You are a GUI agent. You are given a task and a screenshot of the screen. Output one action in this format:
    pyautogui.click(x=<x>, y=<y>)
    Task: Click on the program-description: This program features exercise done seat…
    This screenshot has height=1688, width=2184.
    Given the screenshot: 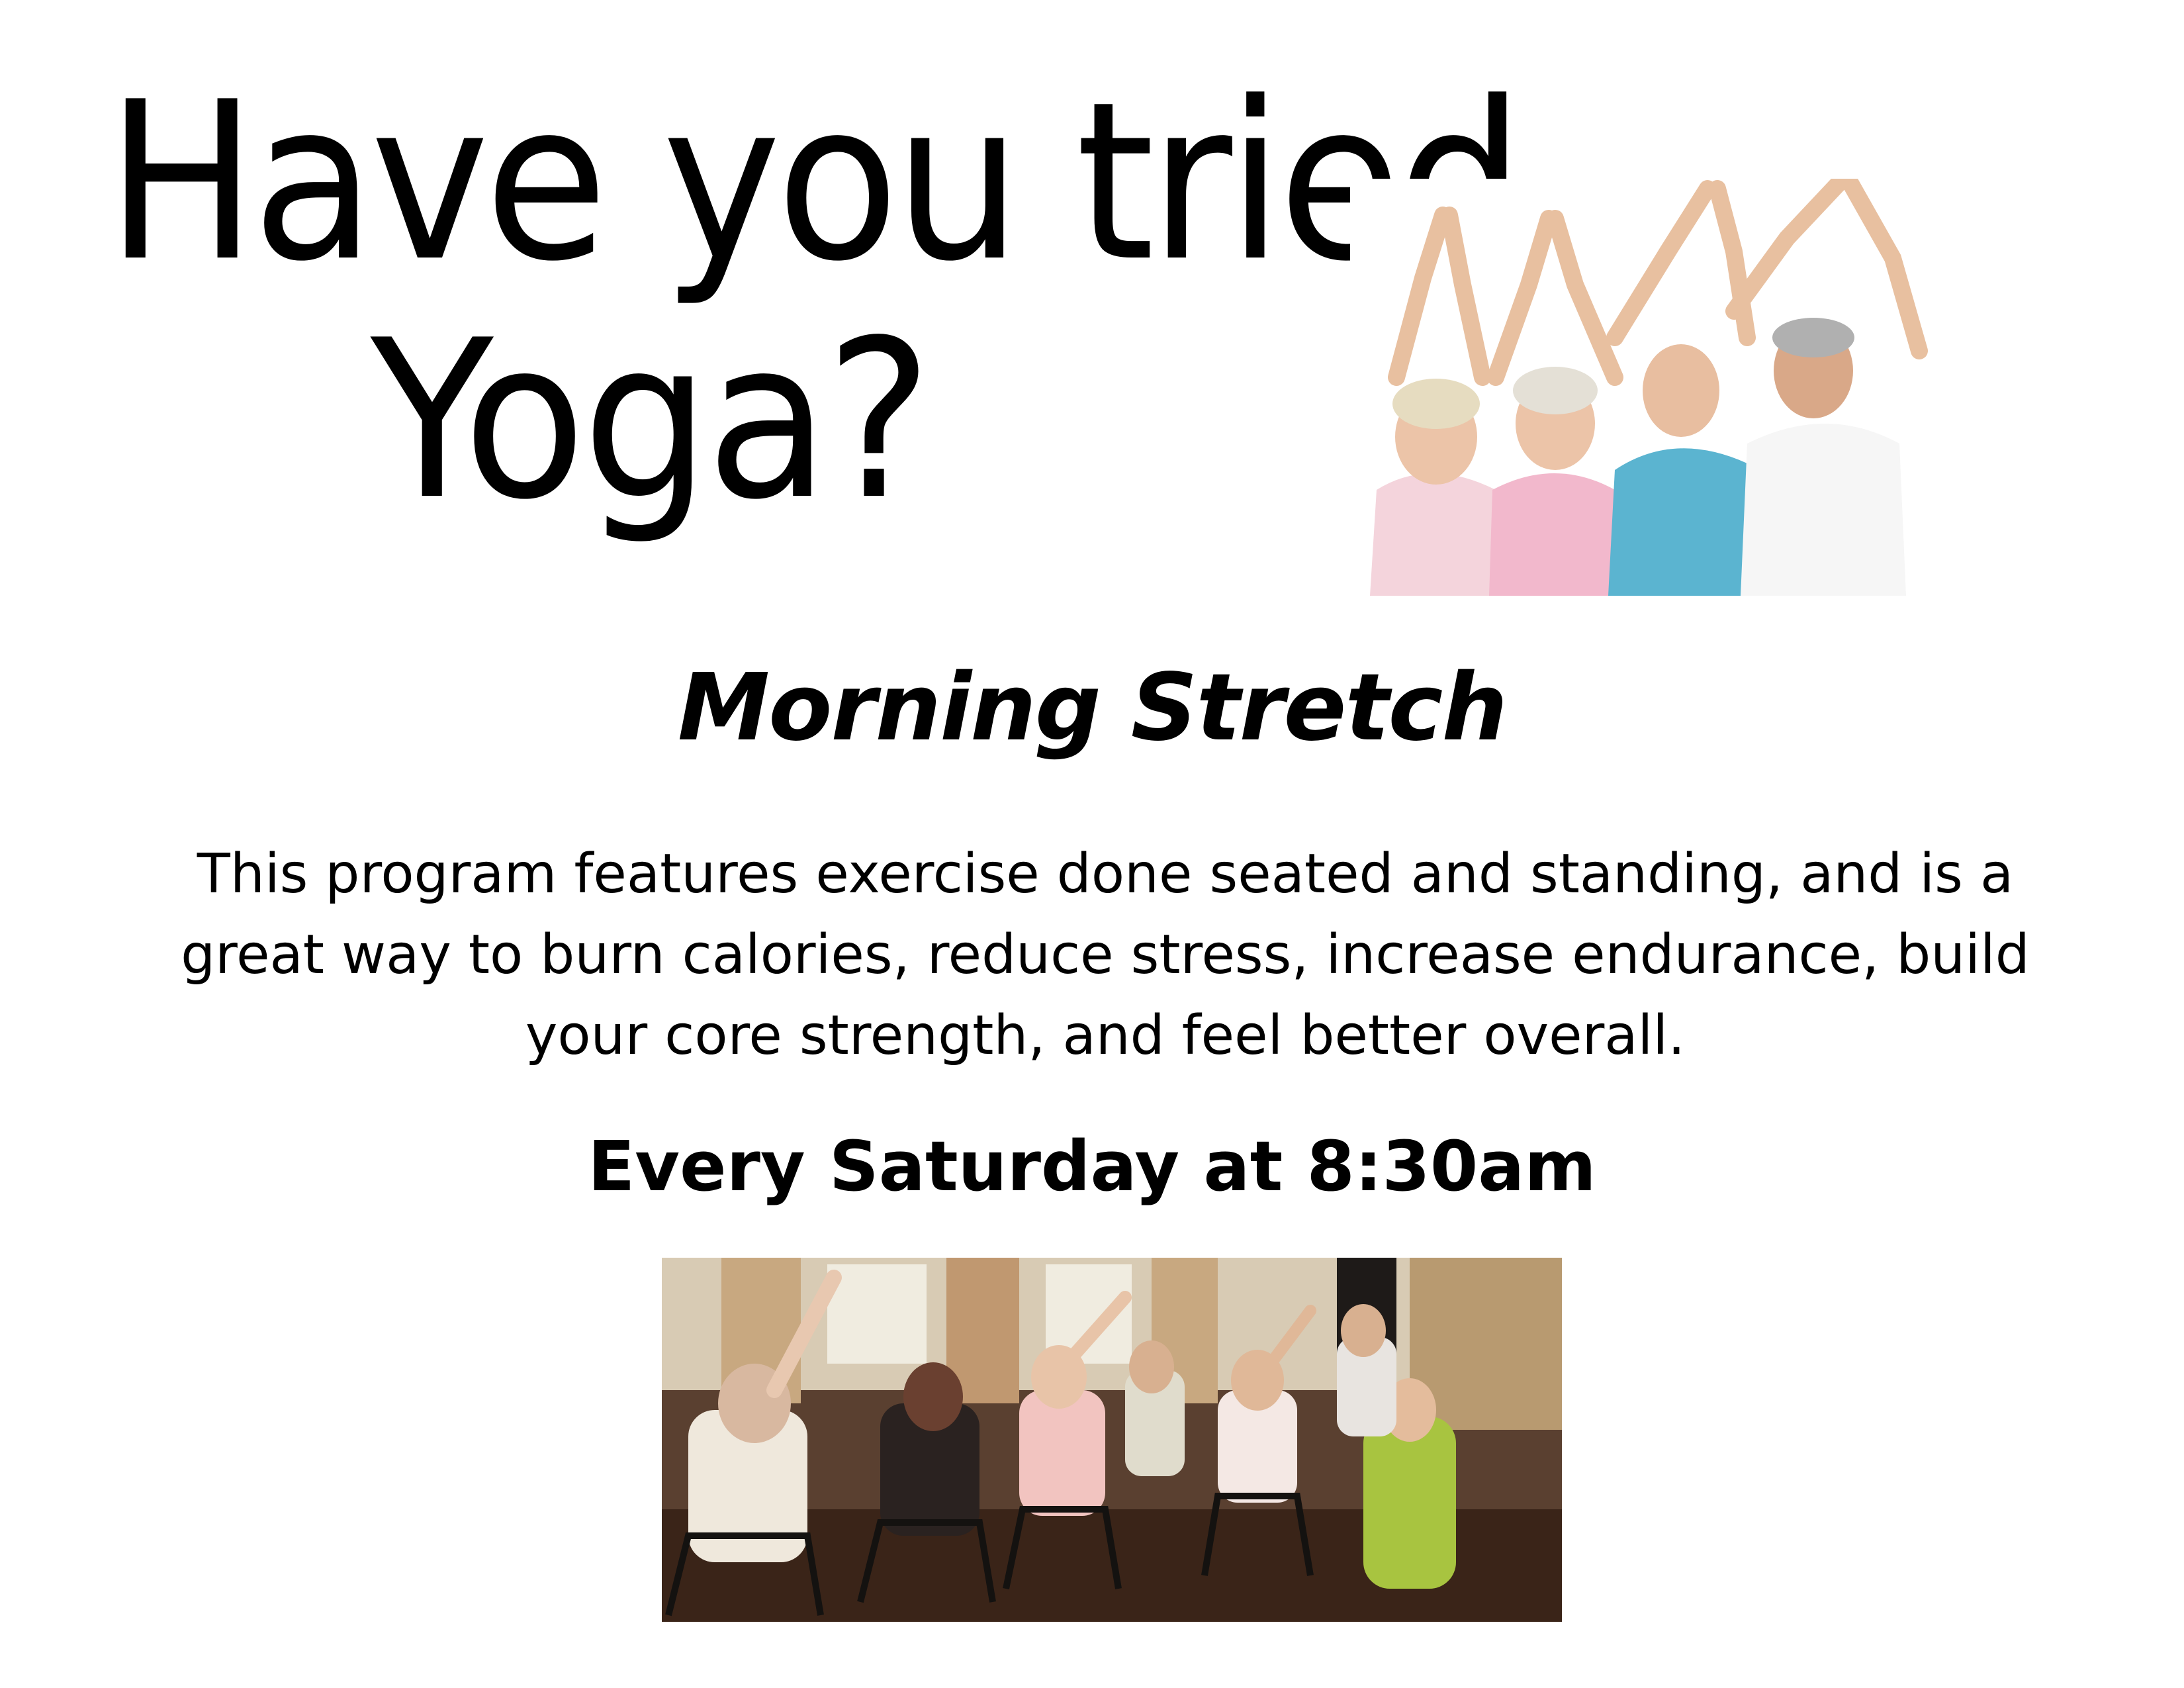 What is the action you would take?
    pyautogui.click(x=1105, y=955)
    